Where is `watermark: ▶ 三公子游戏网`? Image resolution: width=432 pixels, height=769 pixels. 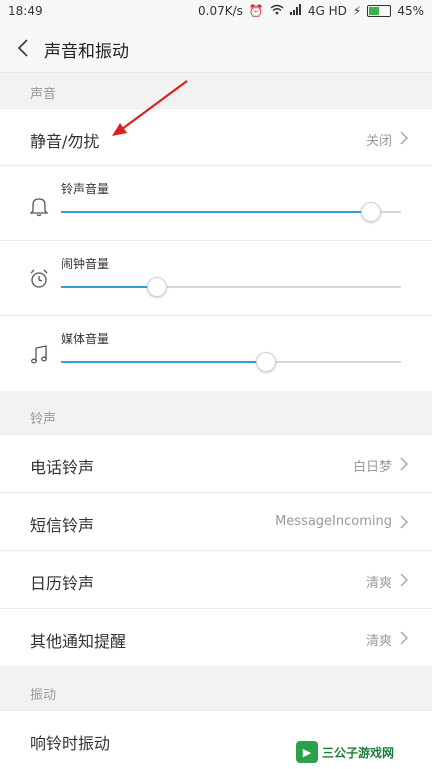 watermark: ▶ 三公子游戏网 is located at coordinates (361, 752).